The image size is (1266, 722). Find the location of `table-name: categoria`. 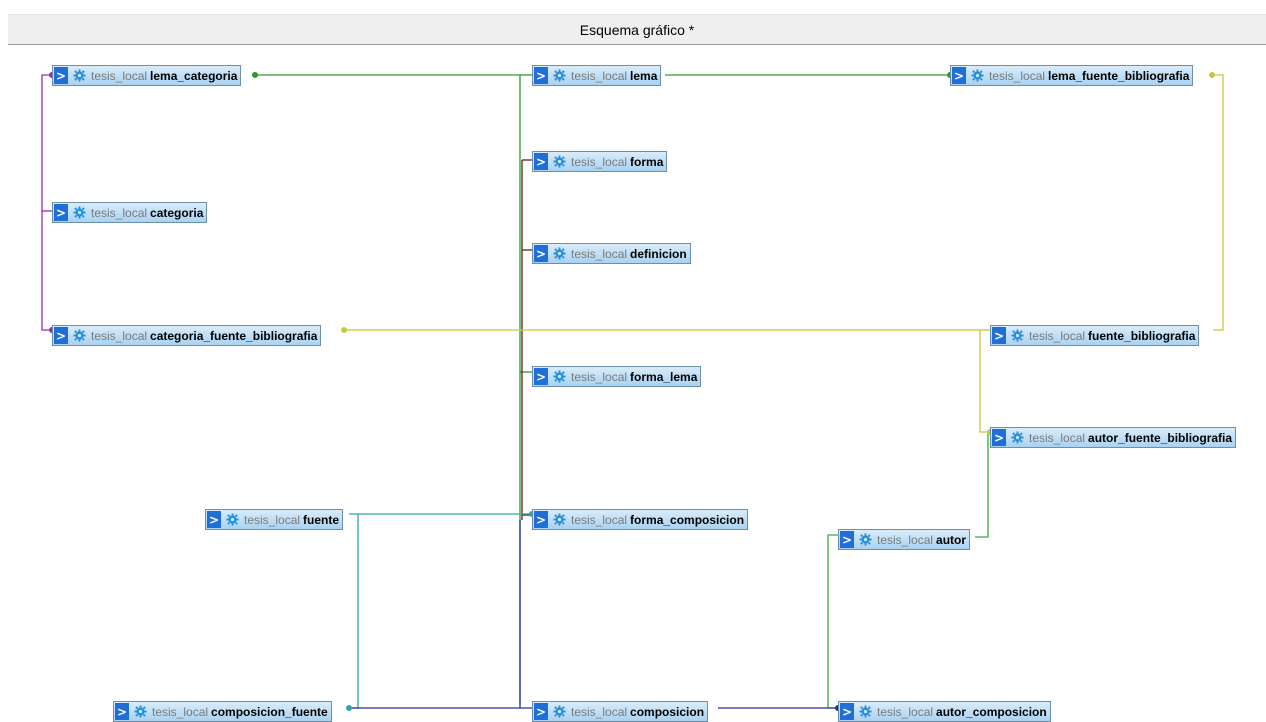

table-name: categoria is located at coordinates (177, 212).